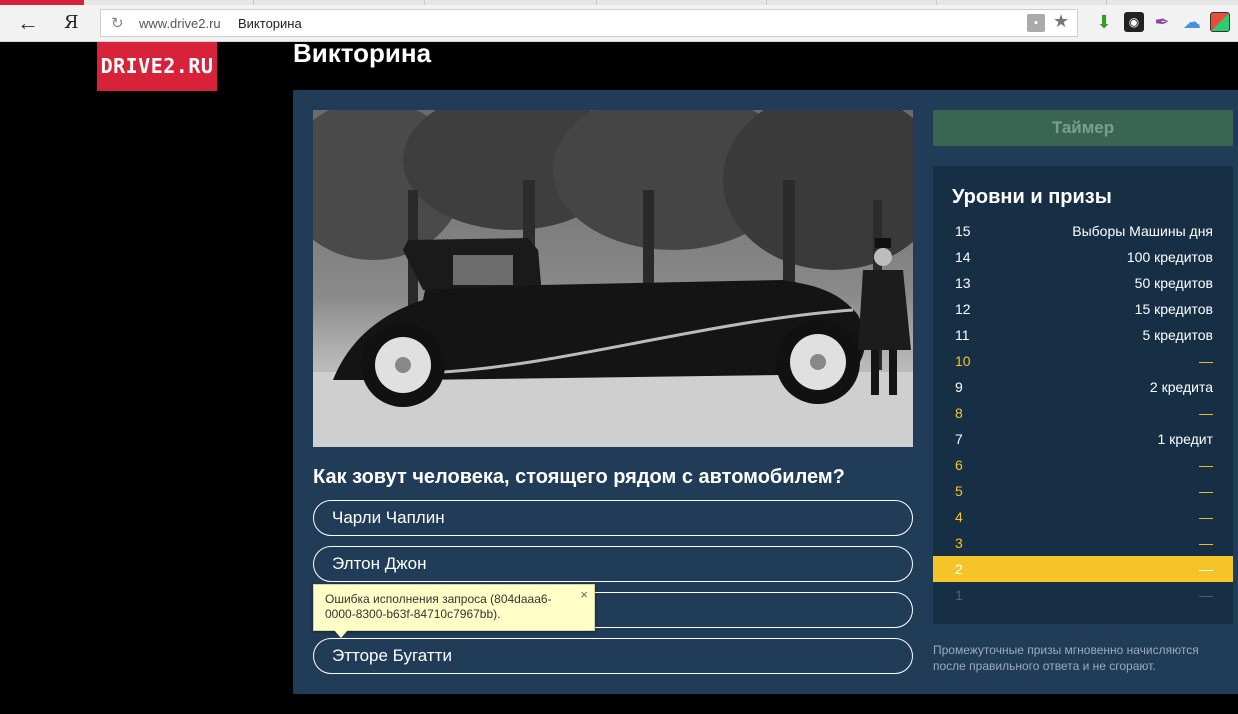  Describe the element at coordinates (1083, 283) in the screenshot. I see `level-row: 13 50 кредитов` at that location.